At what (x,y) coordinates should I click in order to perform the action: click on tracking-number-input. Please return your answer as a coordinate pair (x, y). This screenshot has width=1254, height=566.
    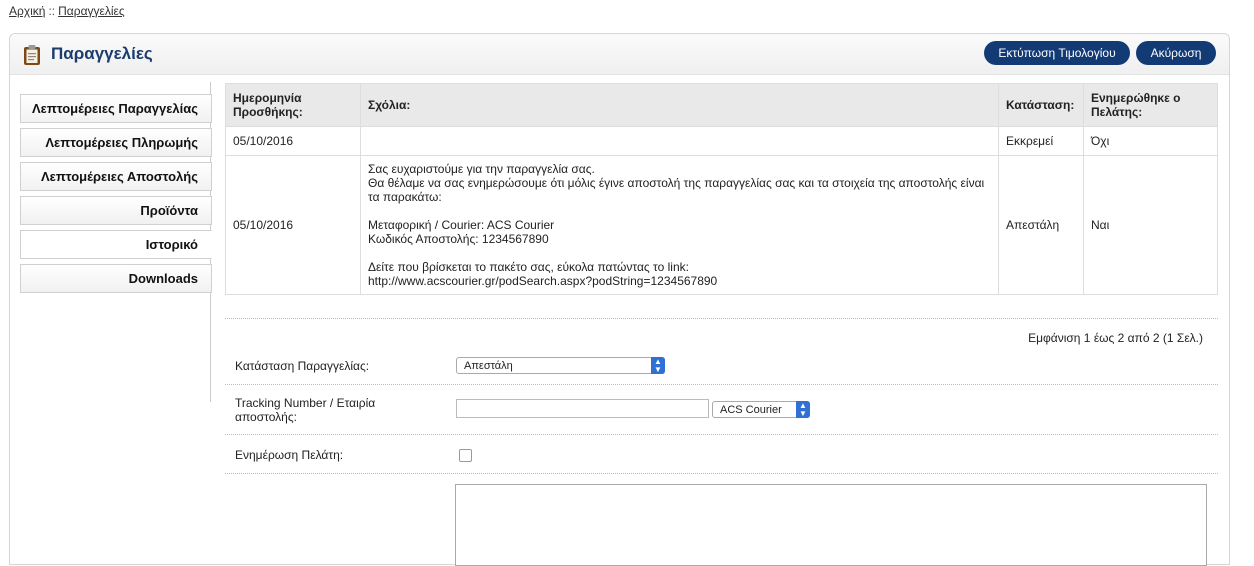
    Looking at the image, I should click on (582, 408).